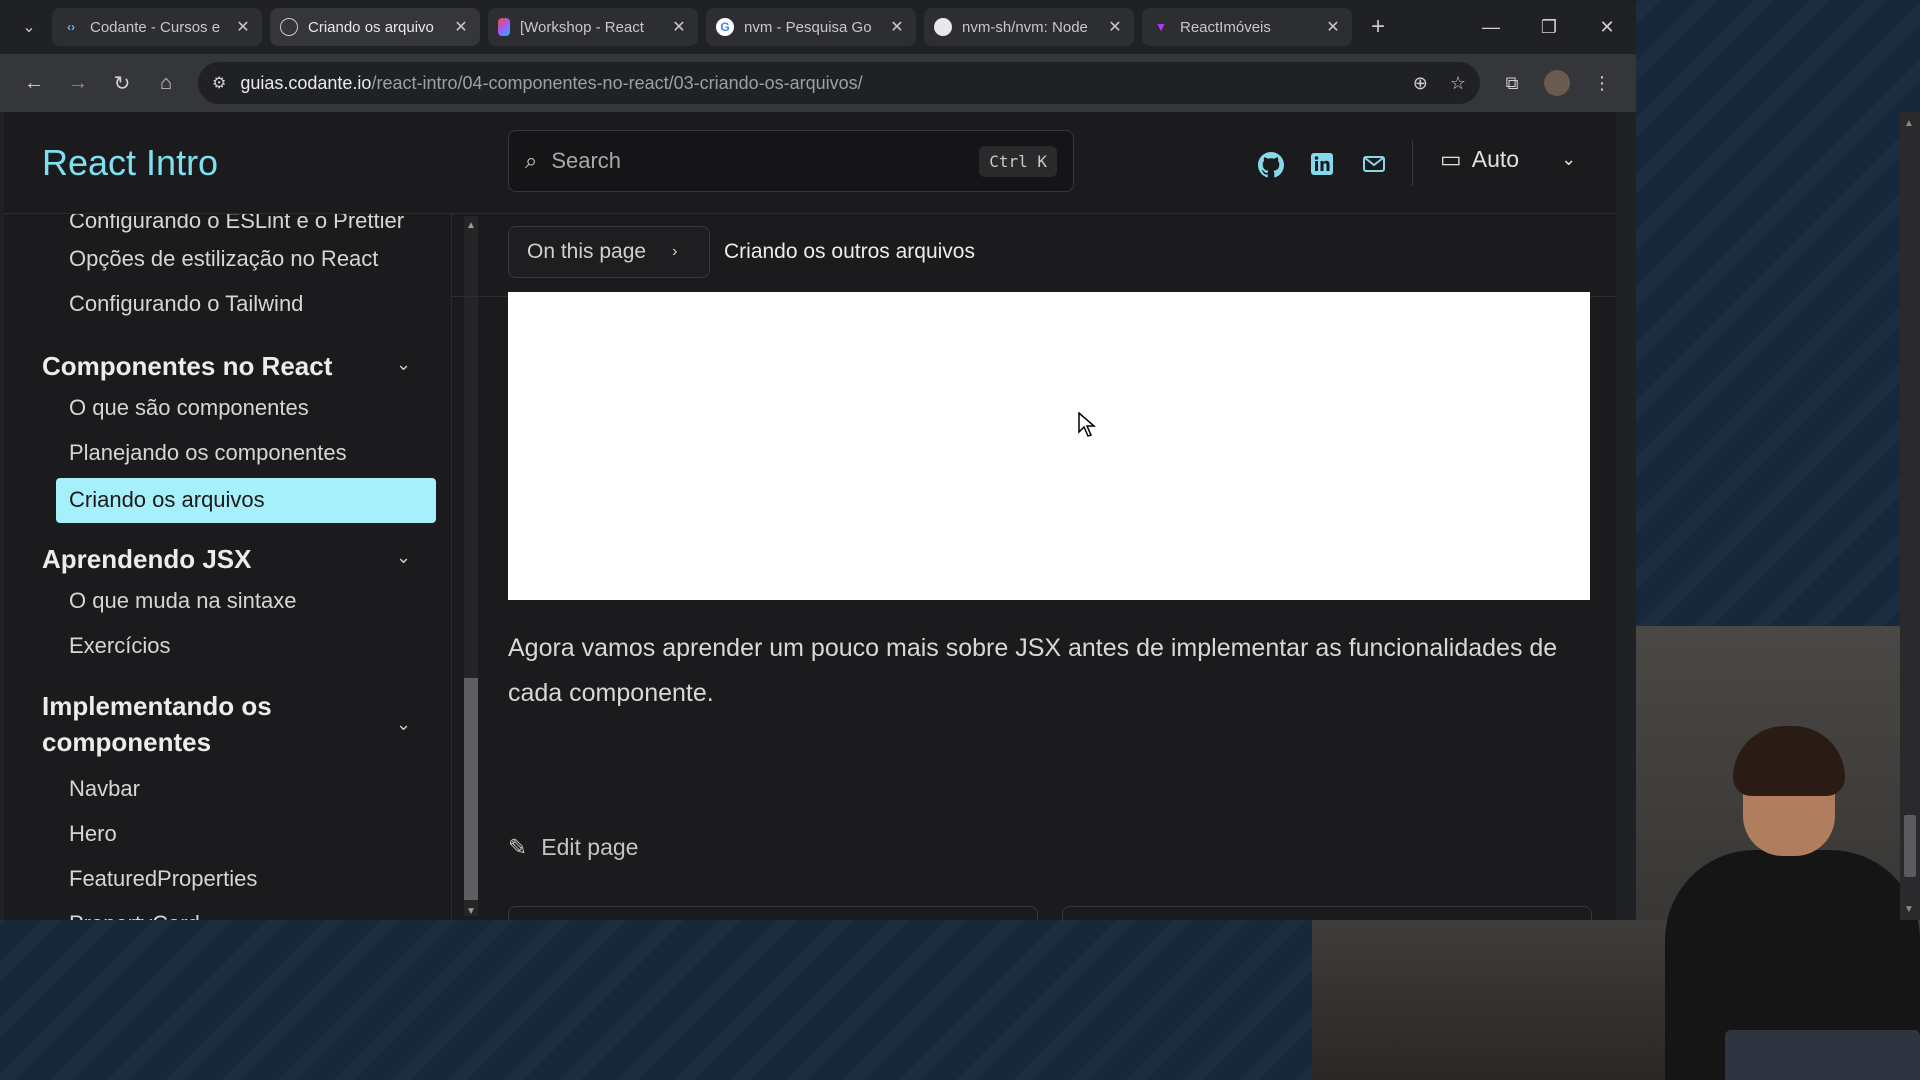 This screenshot has height=1080, width=1920. What do you see at coordinates (146, 559) in the screenshot?
I see `sidebar-group-aprendendo-jsx: Aprendendo JSX` at bounding box center [146, 559].